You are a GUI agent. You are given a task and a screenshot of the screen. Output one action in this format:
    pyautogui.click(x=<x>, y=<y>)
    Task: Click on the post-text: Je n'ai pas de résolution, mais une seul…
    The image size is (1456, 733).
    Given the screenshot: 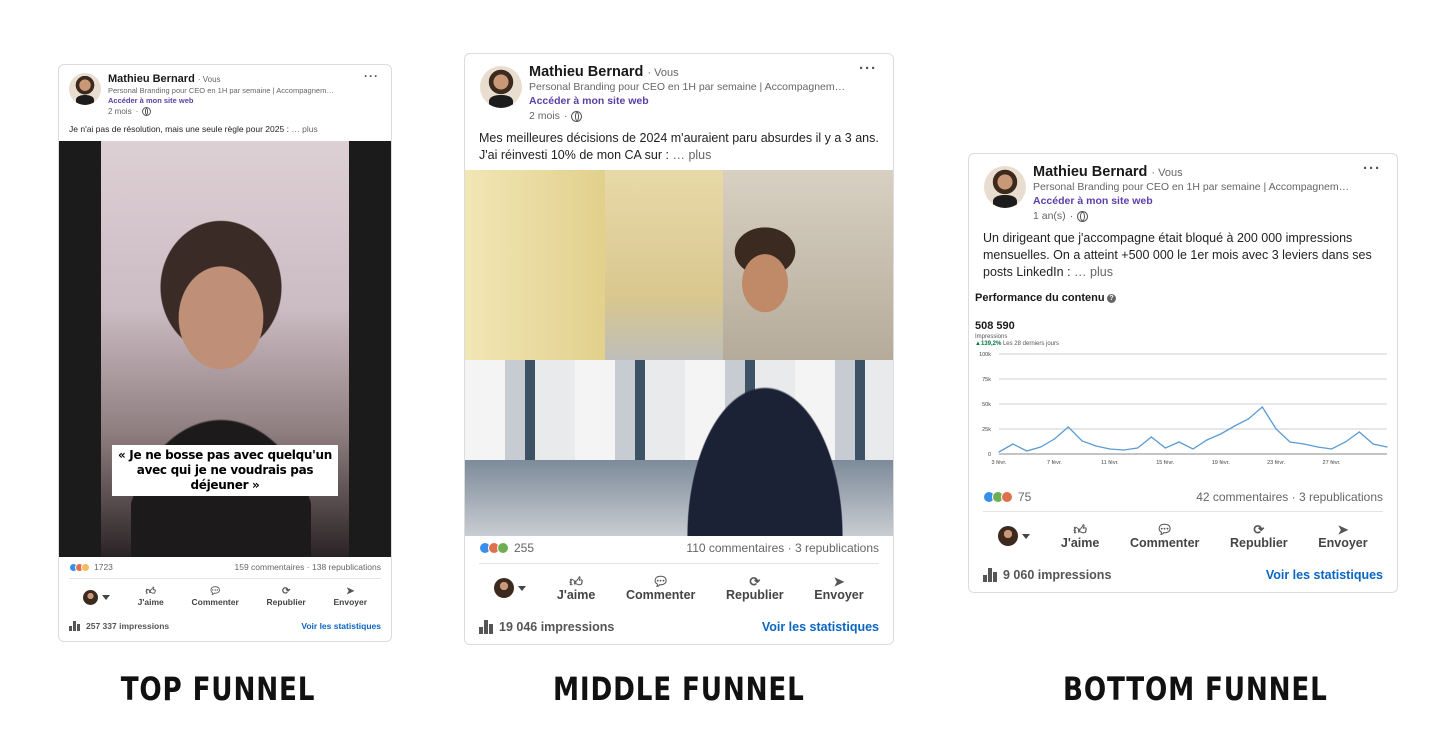 What is the action you would take?
    pyautogui.click(x=193, y=129)
    